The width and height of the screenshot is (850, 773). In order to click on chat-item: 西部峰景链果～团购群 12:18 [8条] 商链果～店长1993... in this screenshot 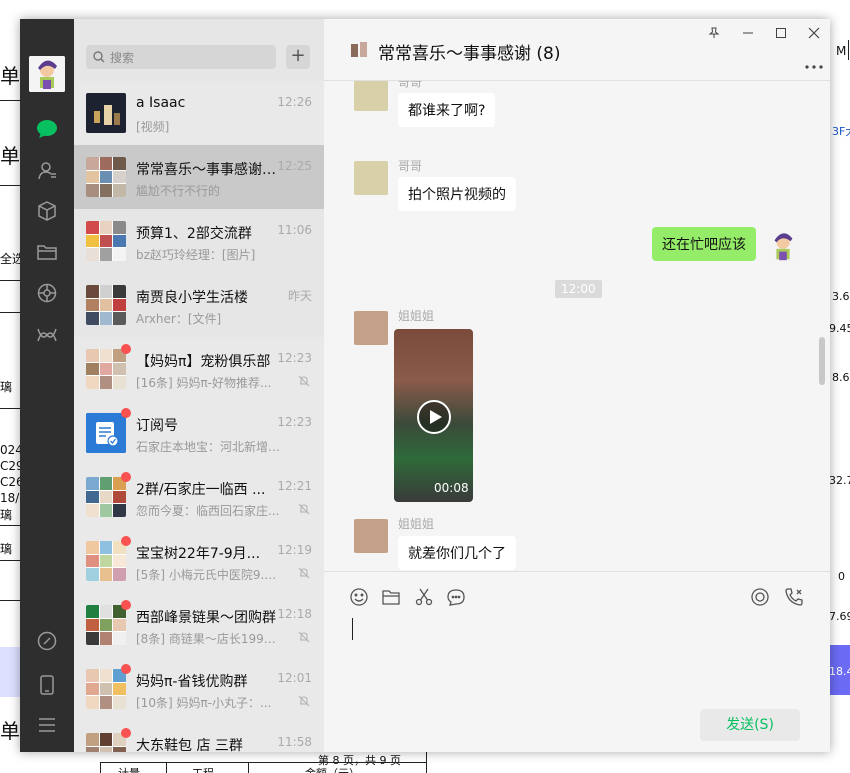, I will do `click(199, 625)`.